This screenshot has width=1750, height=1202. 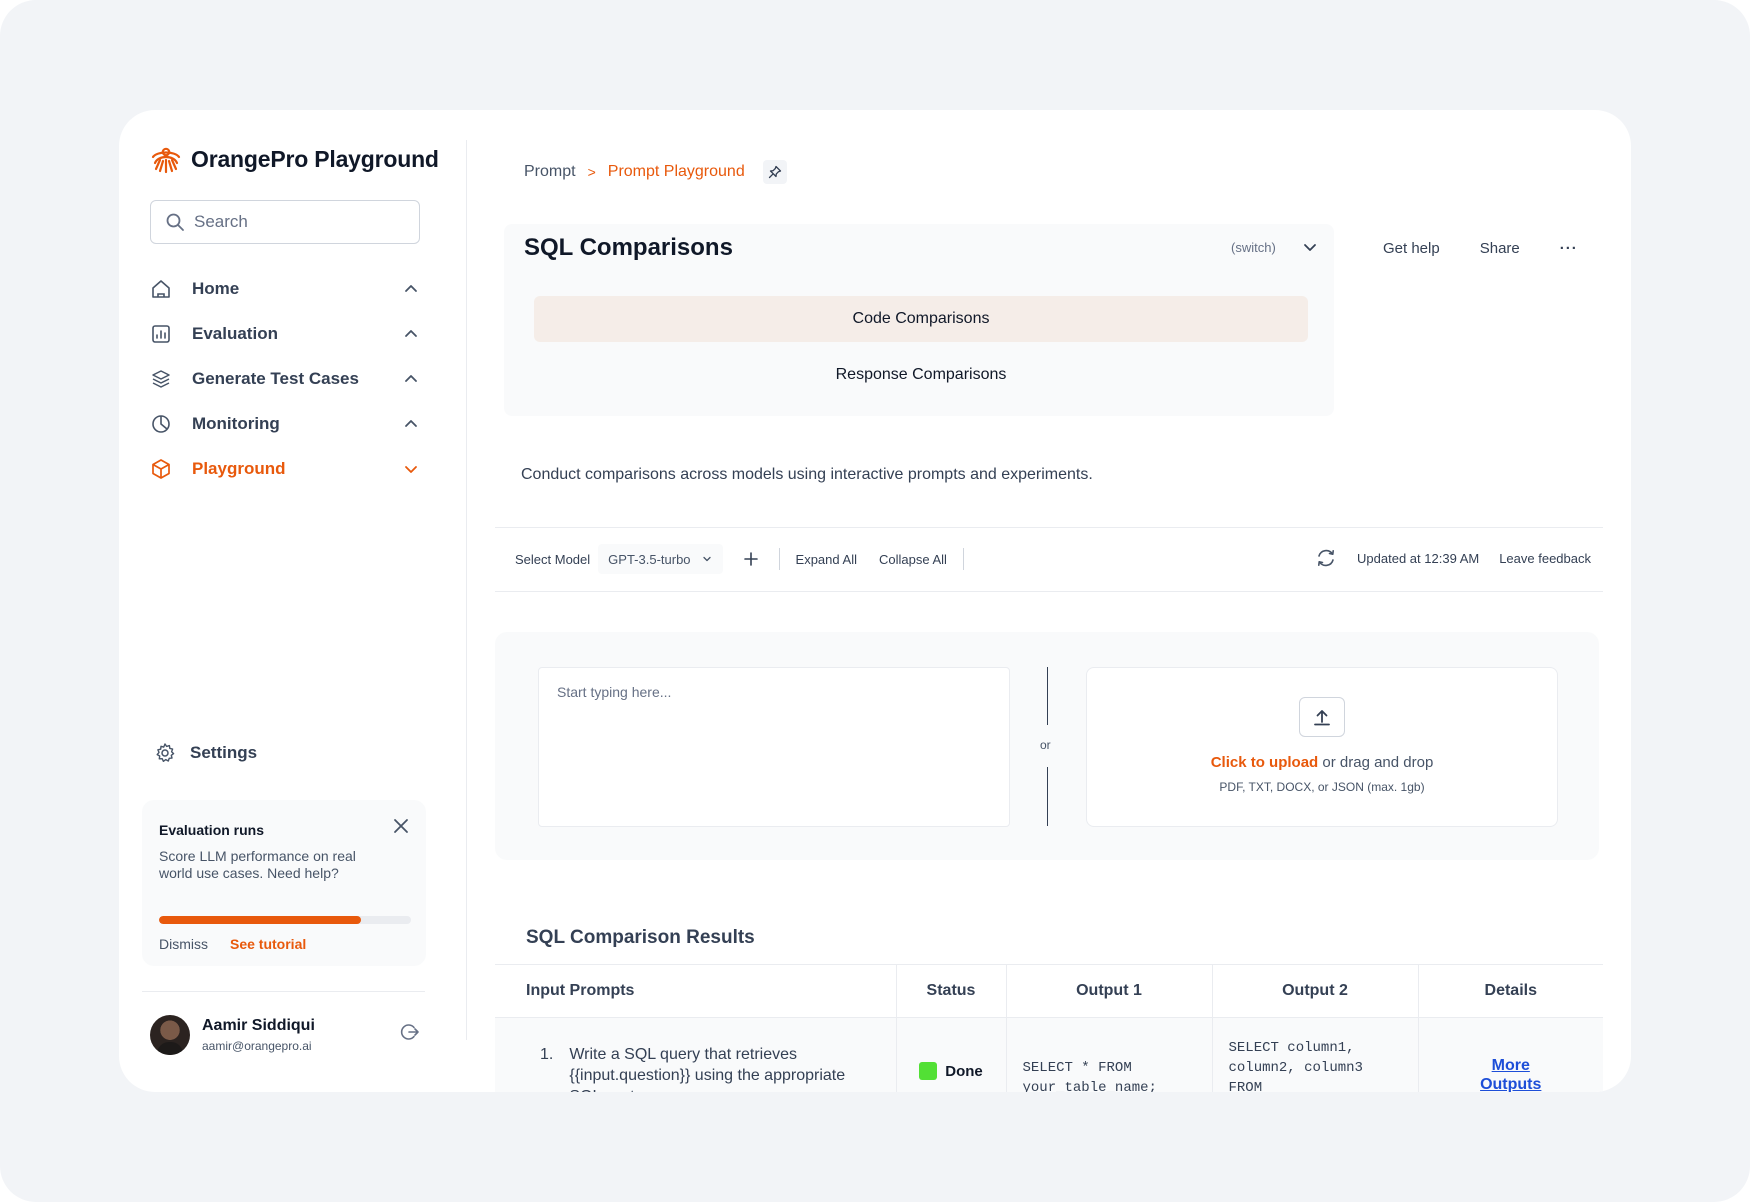 What do you see at coordinates (401, 826) in the screenshot?
I see `close-icon` at bounding box center [401, 826].